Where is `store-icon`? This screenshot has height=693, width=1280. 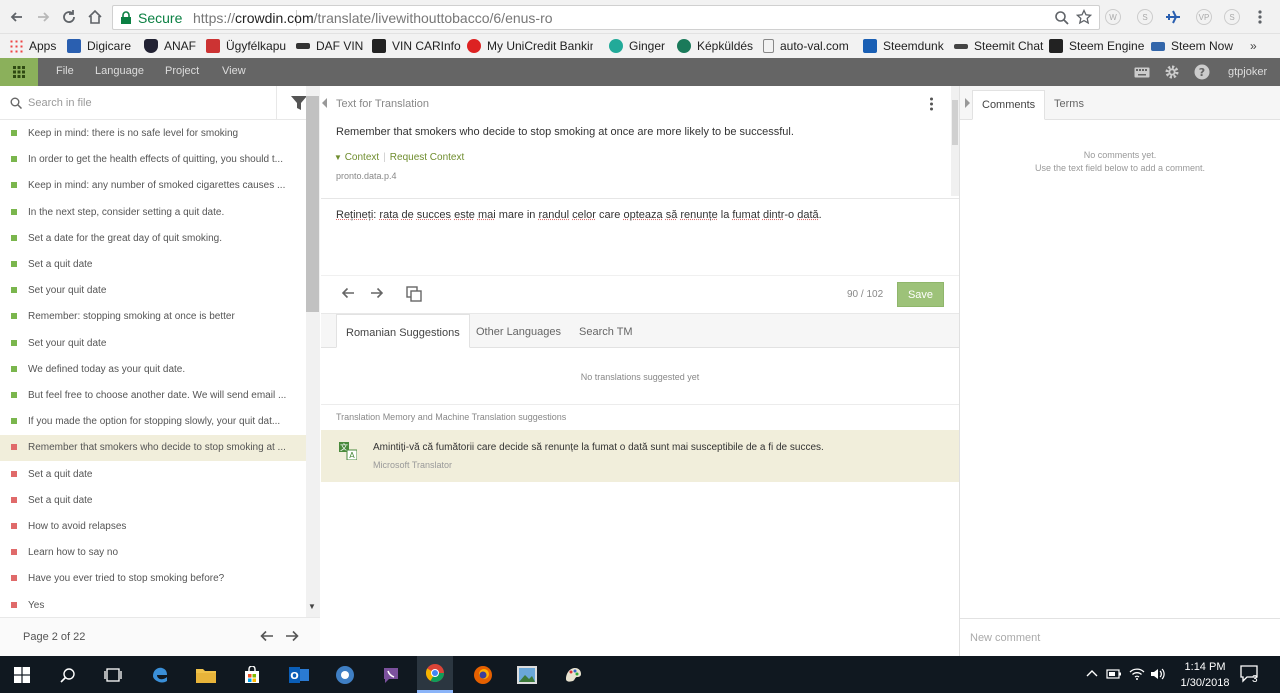
store-icon is located at coordinates (252, 675).